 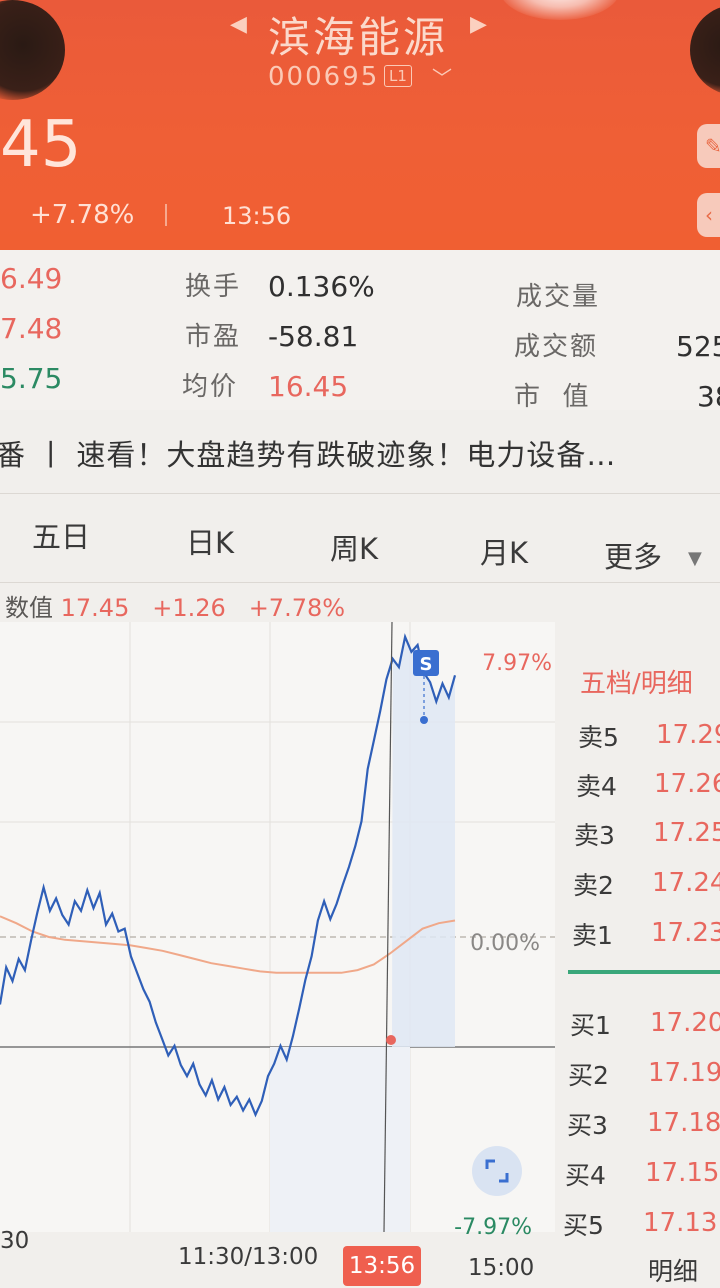 I want to click on tab-five-day: 五日, so click(x=61, y=535).